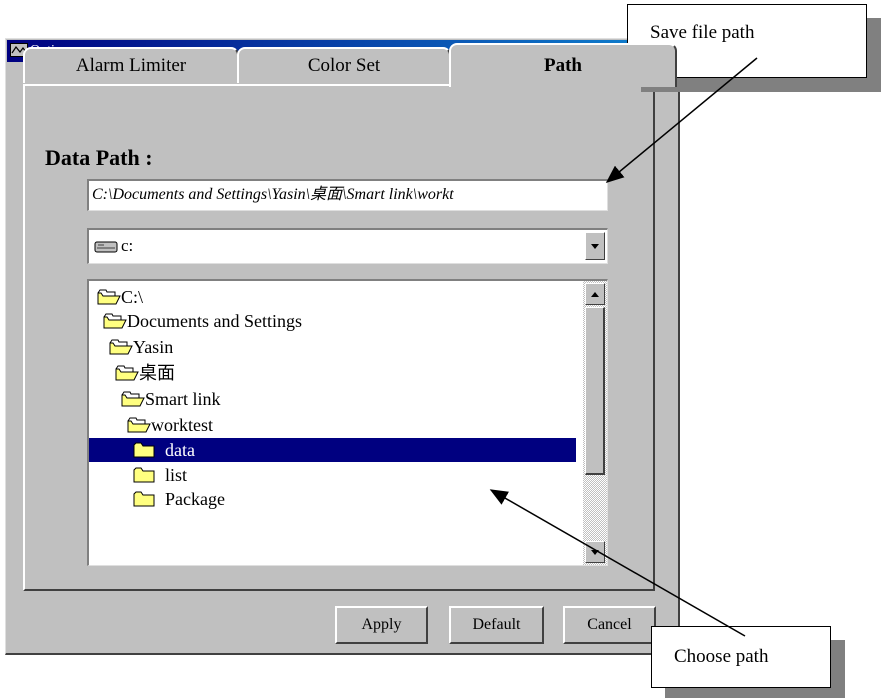  I want to click on scroll-thumb, so click(595, 391).